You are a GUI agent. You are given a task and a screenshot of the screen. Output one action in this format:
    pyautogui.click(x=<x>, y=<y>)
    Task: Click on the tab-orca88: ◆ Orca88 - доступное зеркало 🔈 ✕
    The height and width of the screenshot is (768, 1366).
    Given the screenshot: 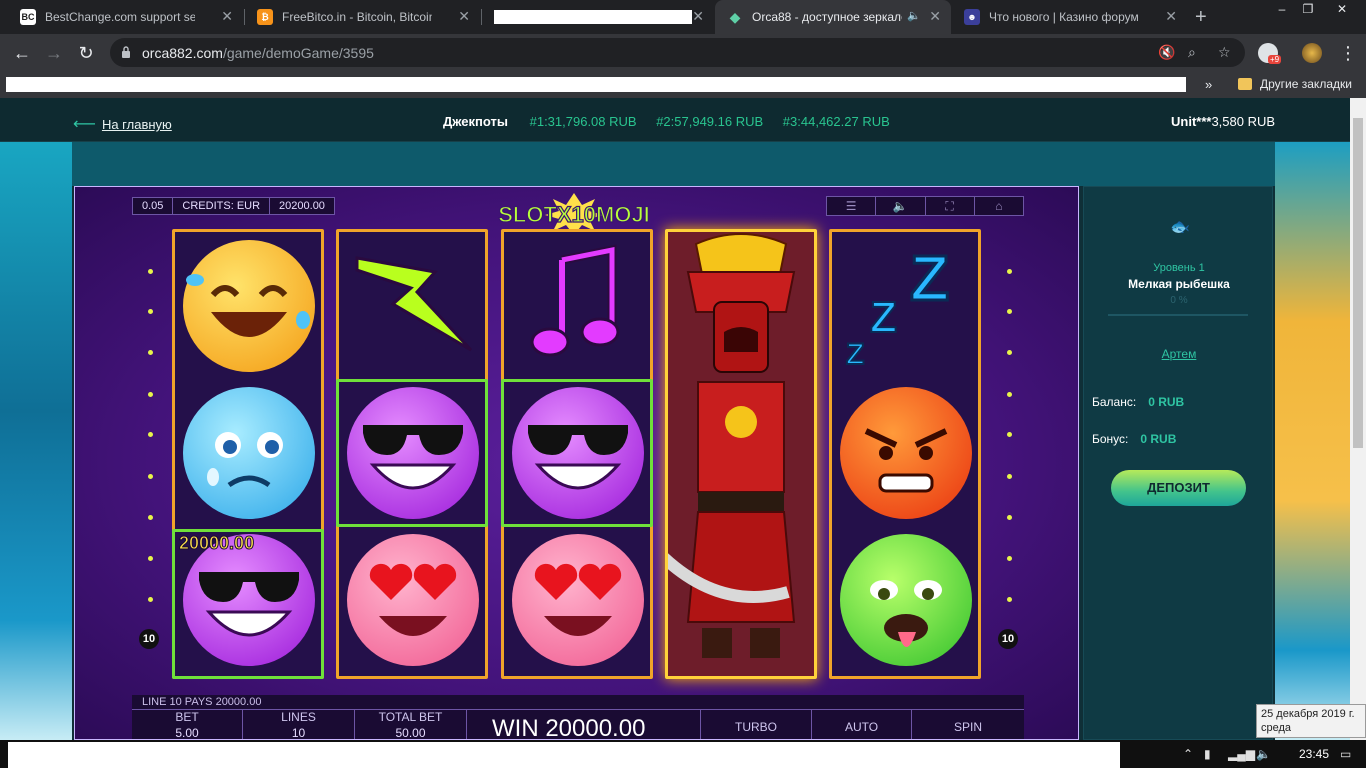 What is the action you would take?
    pyautogui.click(x=833, y=17)
    